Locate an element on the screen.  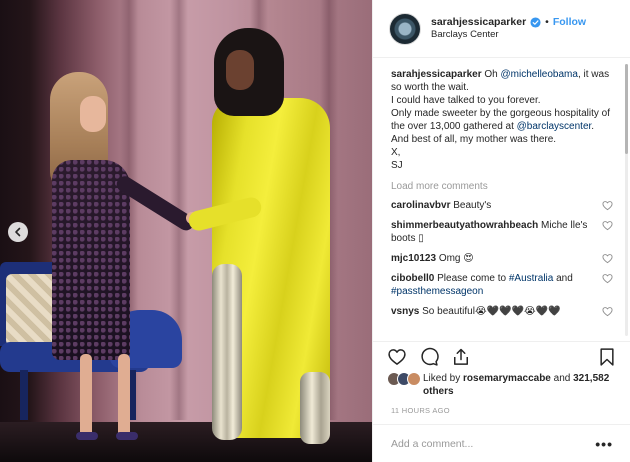
comment-username: carolinavbvr is located at coordinates (420, 205).